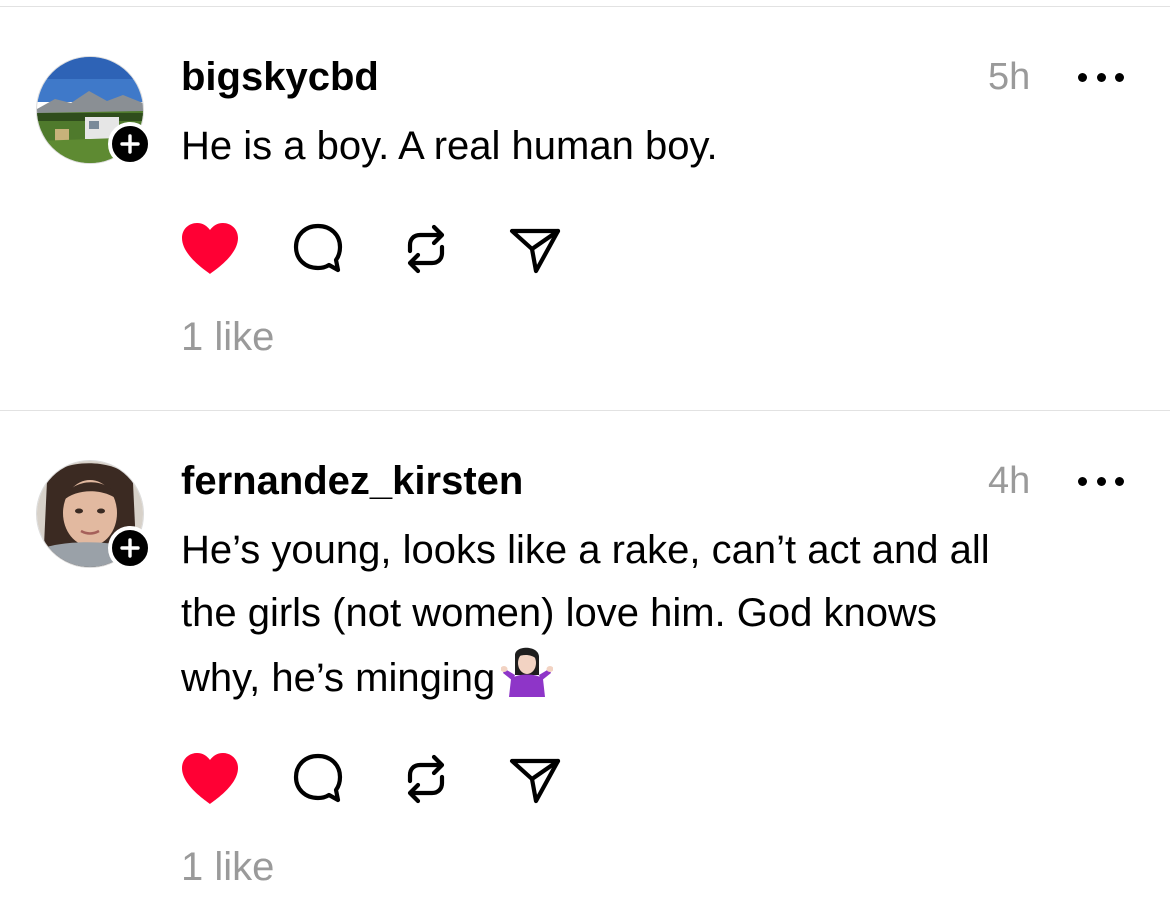 This screenshot has width=1170, height=915. I want to click on timestamp: 5h, so click(1009, 77).